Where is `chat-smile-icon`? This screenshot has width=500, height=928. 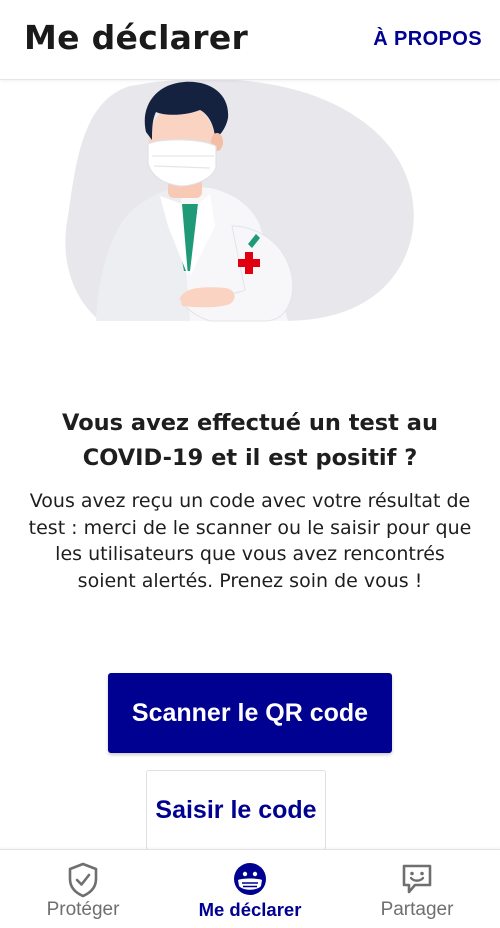
chat-smile-icon is located at coordinates (417, 879).